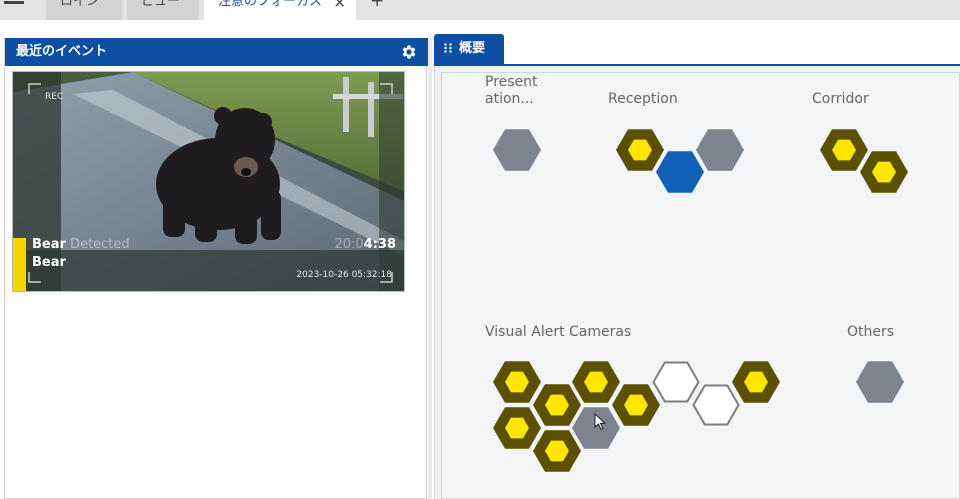 The width and height of the screenshot is (960, 499). Describe the element at coordinates (517, 150) in the screenshot. I see `camera-hex-presentation` at that location.